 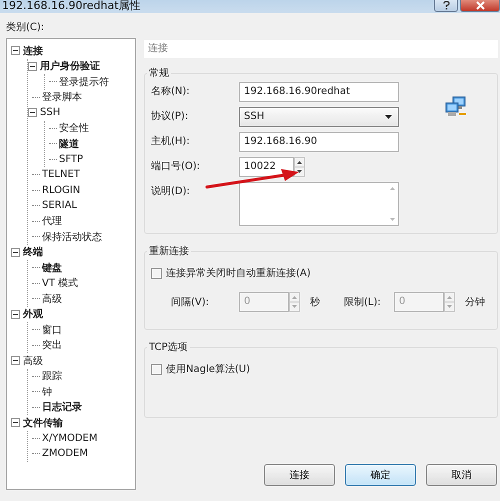 What do you see at coordinates (170, 117) in the screenshot?
I see `field-label: 协议(P):` at bounding box center [170, 117].